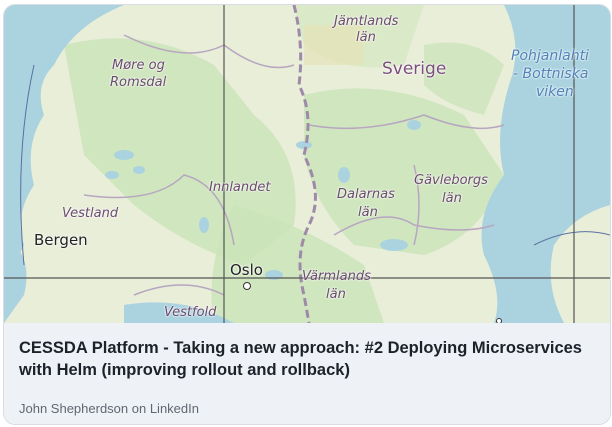 Image resolution: width=612 pixels, height=427 pixels. What do you see at coordinates (336, 294) in the screenshot?
I see `map-label-varmlands-lan: län` at bounding box center [336, 294].